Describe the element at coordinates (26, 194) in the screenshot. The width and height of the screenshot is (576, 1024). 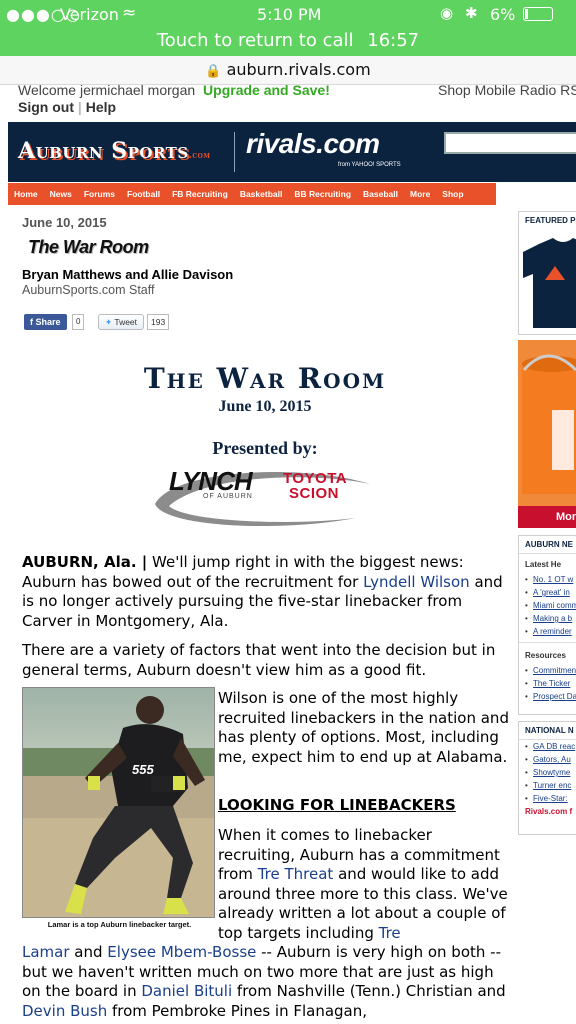
I see `nav-item-home: Home` at that location.